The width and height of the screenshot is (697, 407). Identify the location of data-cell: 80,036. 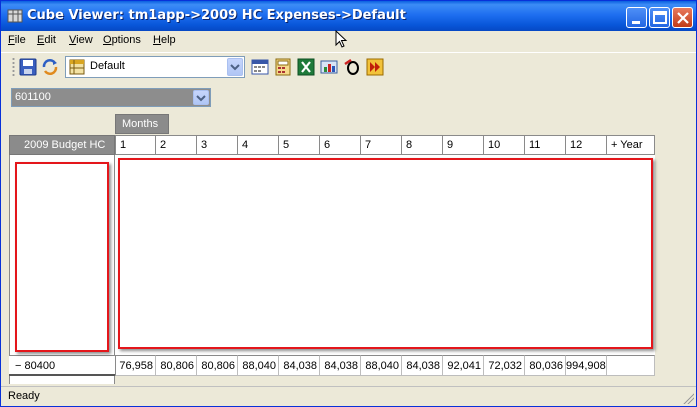
(545, 365).